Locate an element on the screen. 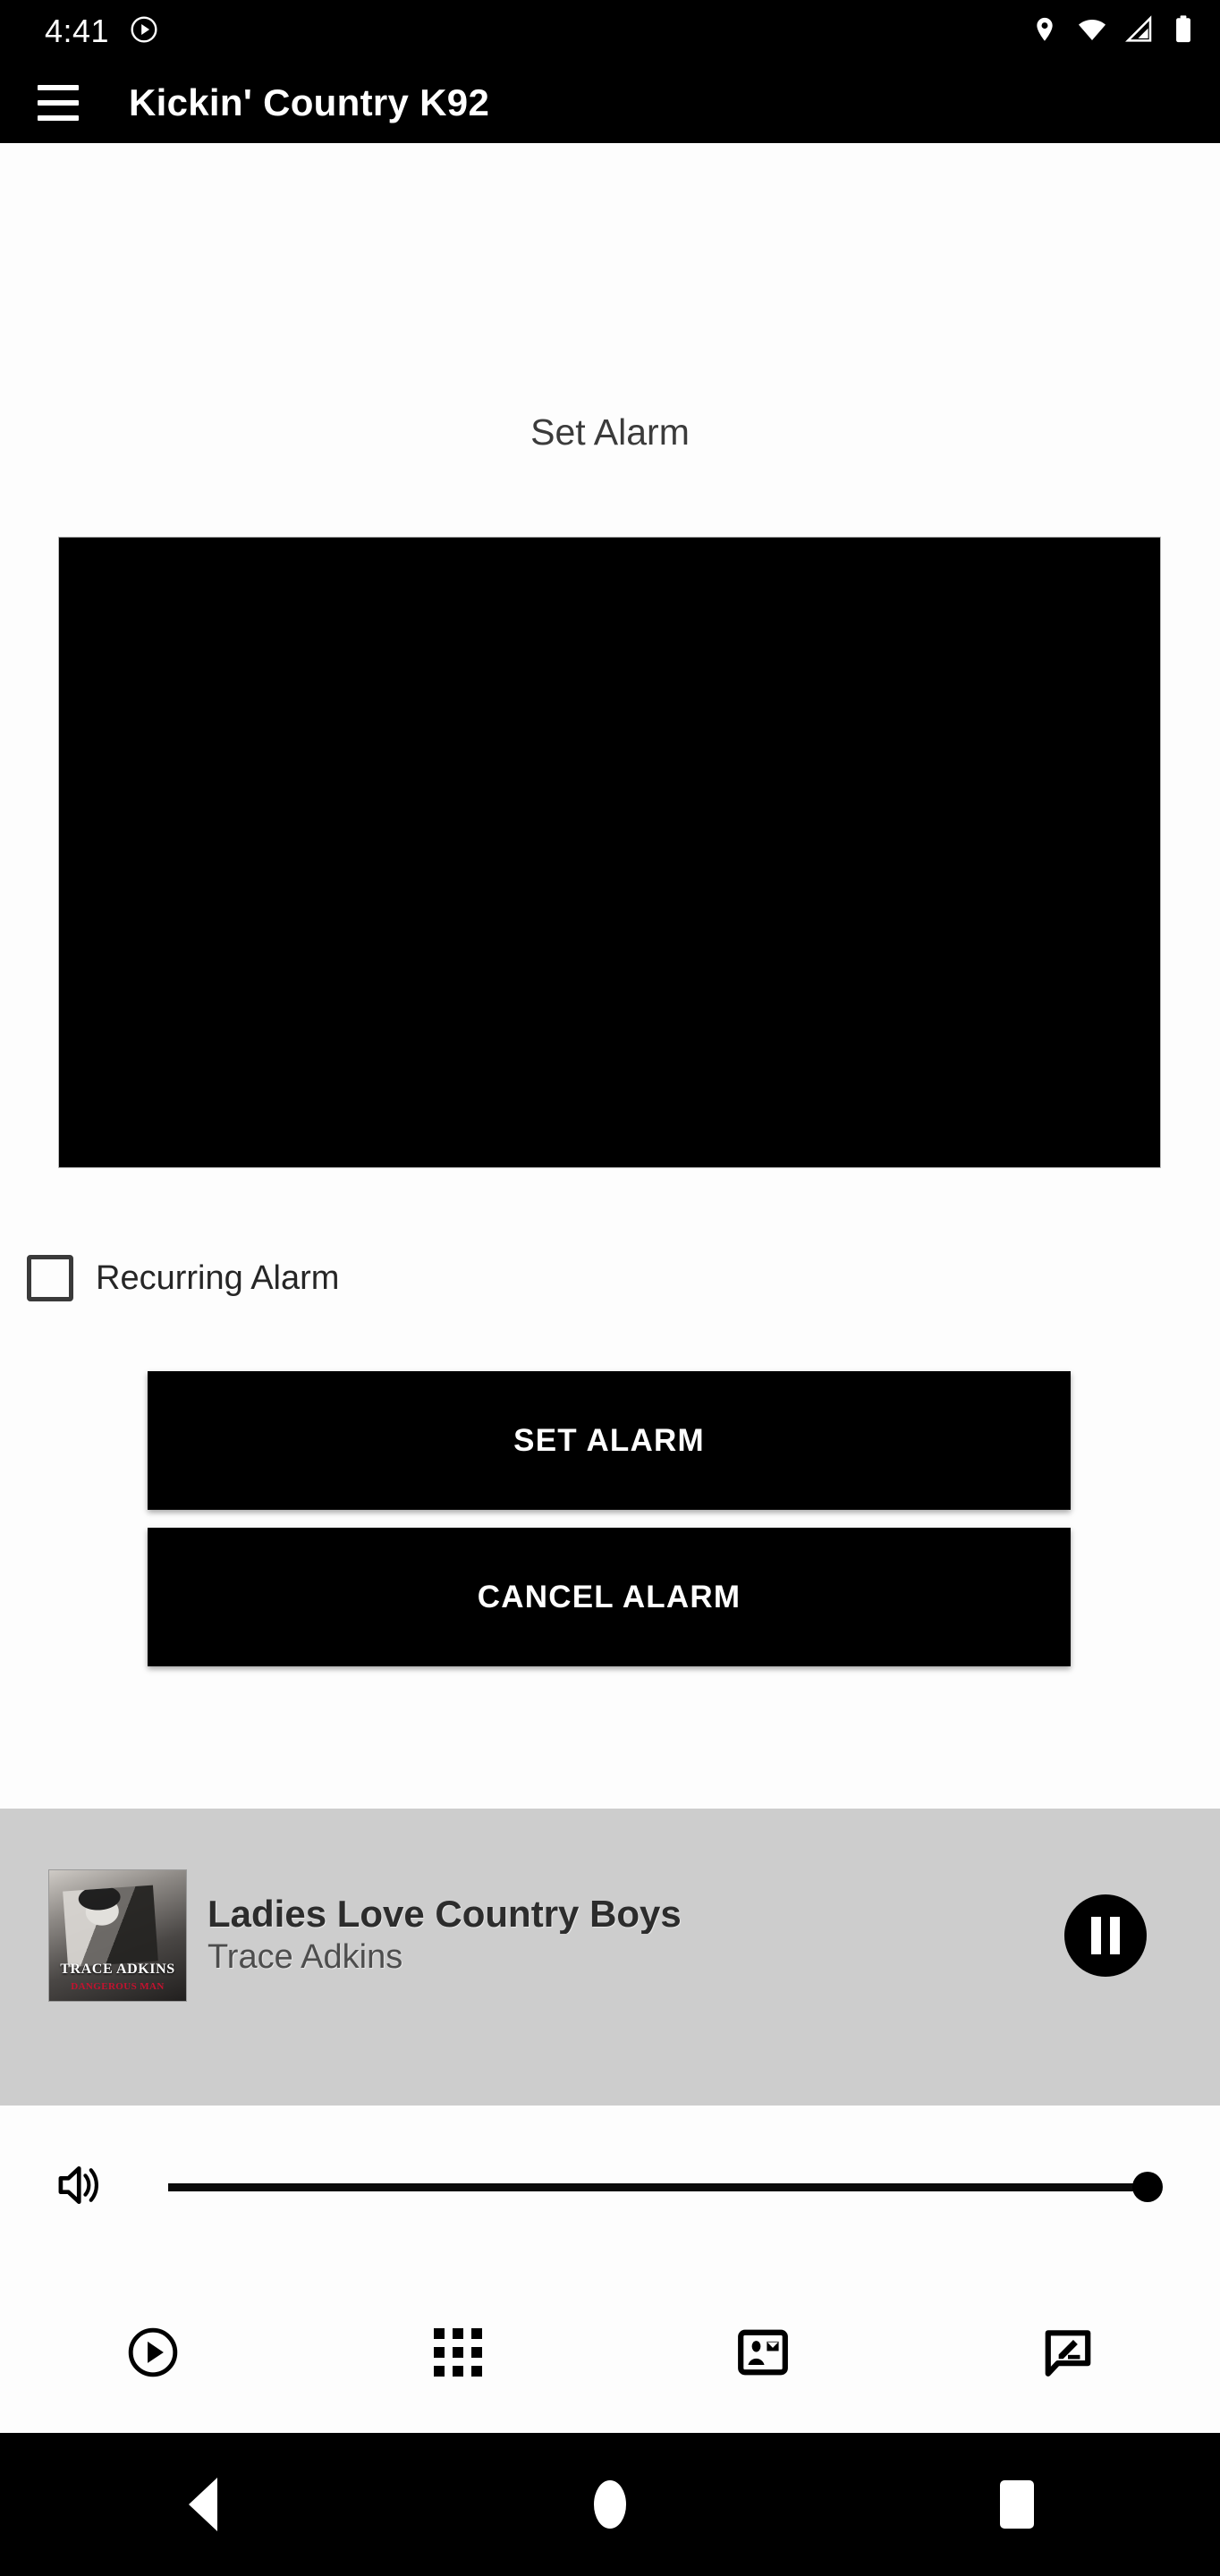 Image resolution: width=1220 pixels, height=2576 pixels. chat-compose-icon is located at coordinates (1067, 2353).